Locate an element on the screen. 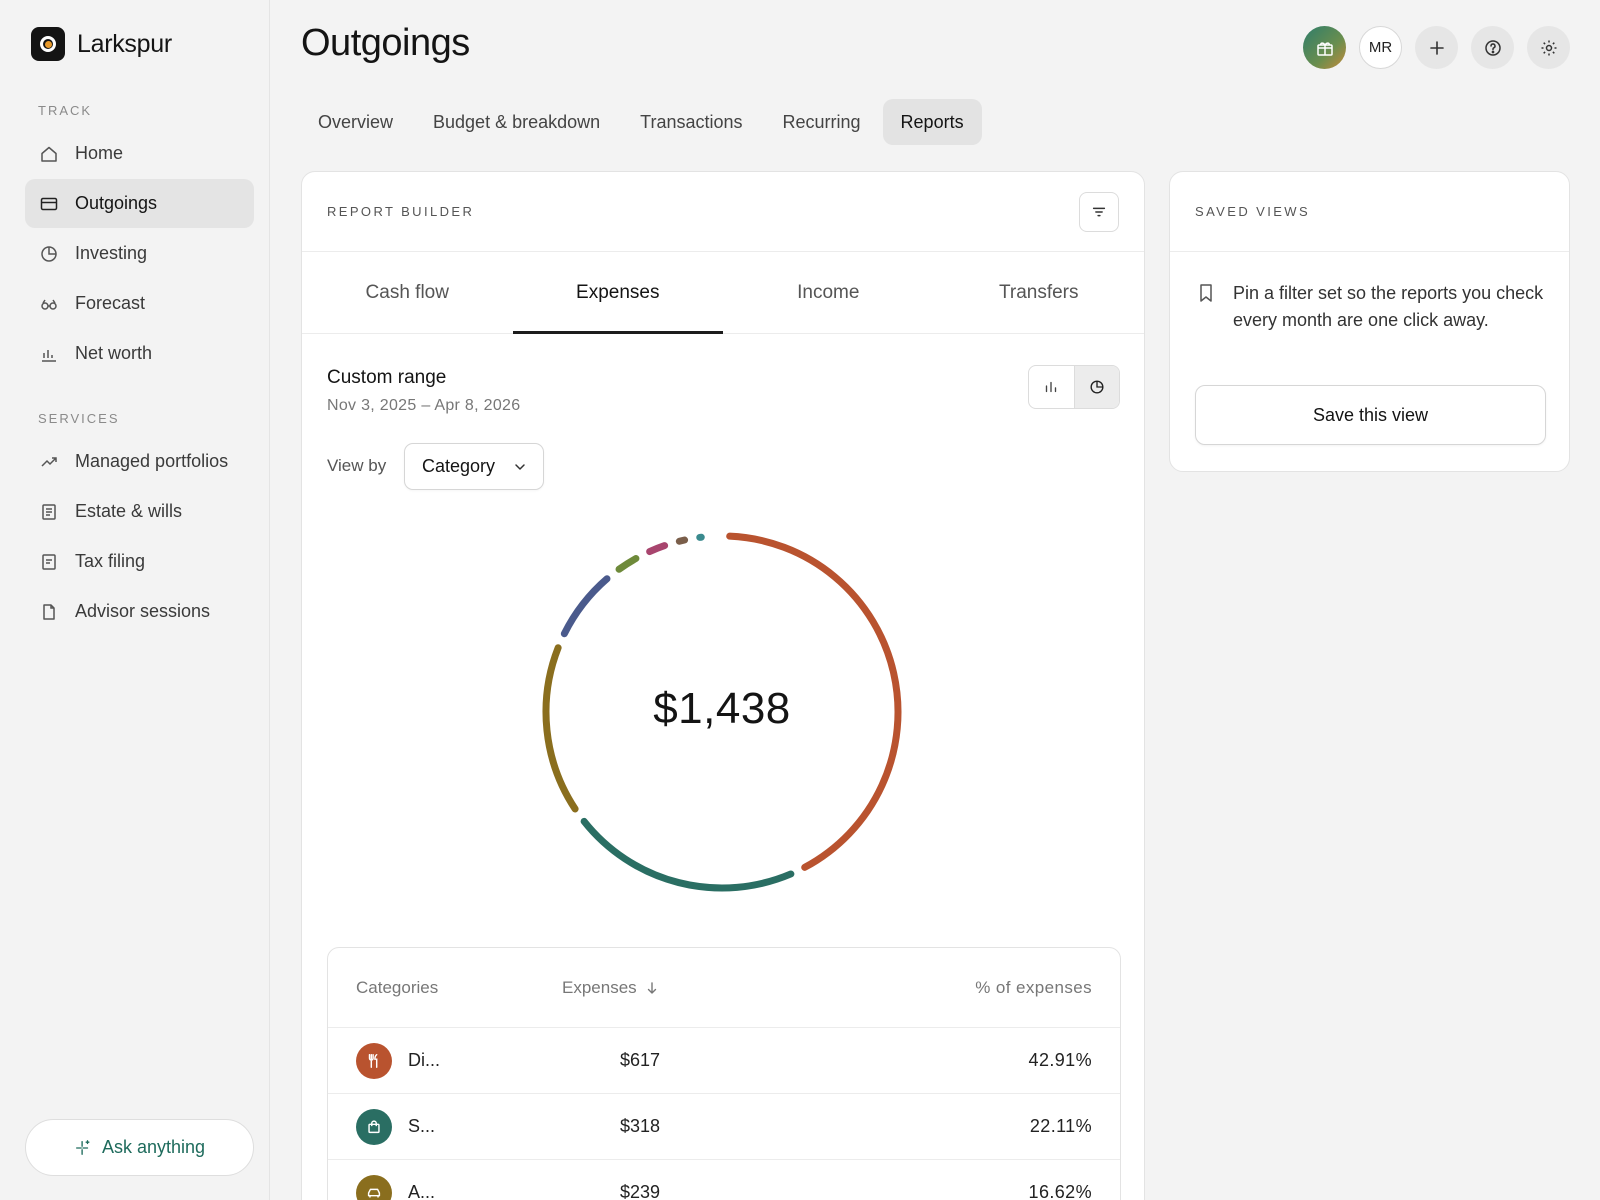 Image resolution: width=1600 pixels, height=1200 pixels. gear-icon is located at coordinates (1549, 48).